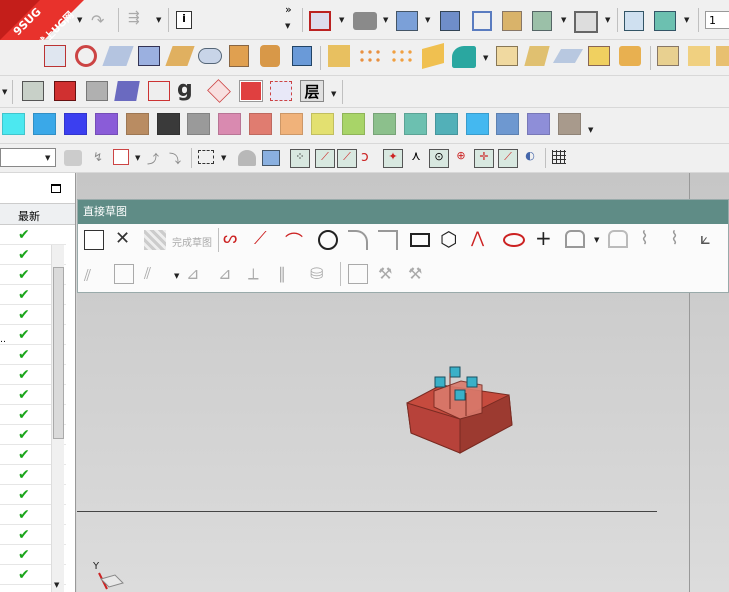 The image size is (729, 592). Describe the element at coordinates (234, 239) in the screenshot. I see `profile-icon: ᔕ` at that location.